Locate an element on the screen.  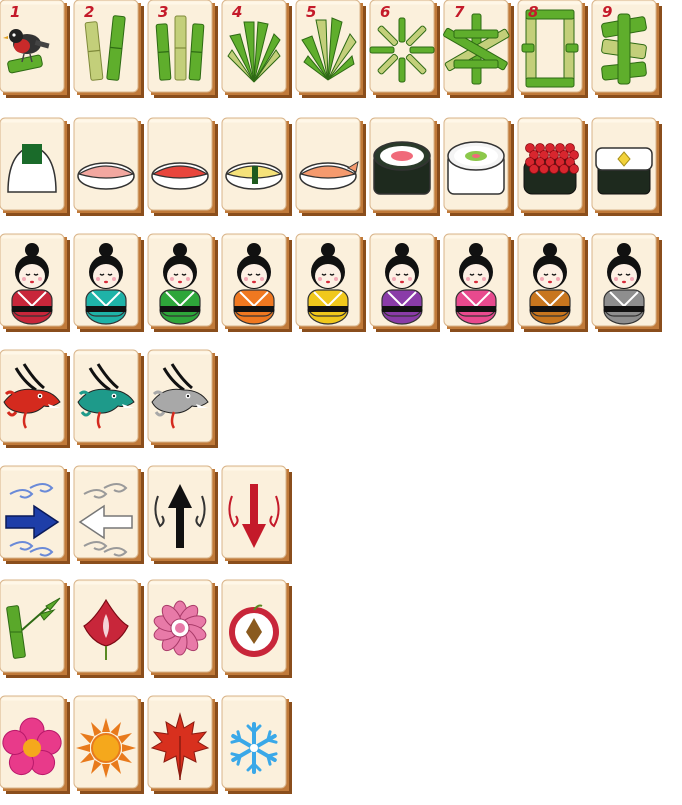
ikura-gunkan-icon is located at coordinates (551, 169).